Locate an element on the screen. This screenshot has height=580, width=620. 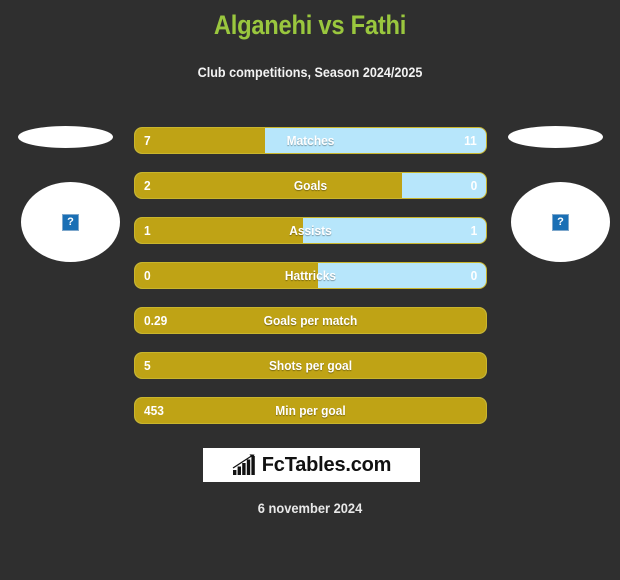
stat-label: Shots per goal is located at coordinates (310, 365).